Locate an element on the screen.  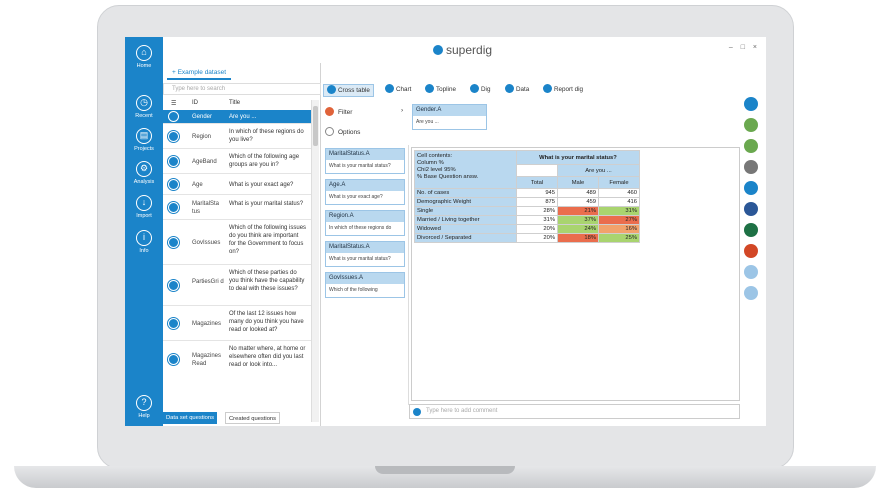
column-total: Total is located at coordinates (537, 182).